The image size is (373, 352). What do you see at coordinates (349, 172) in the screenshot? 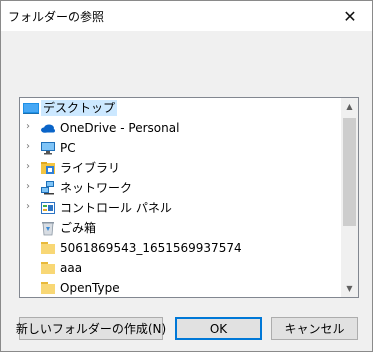
I see `scrollbar-thumb` at bounding box center [349, 172].